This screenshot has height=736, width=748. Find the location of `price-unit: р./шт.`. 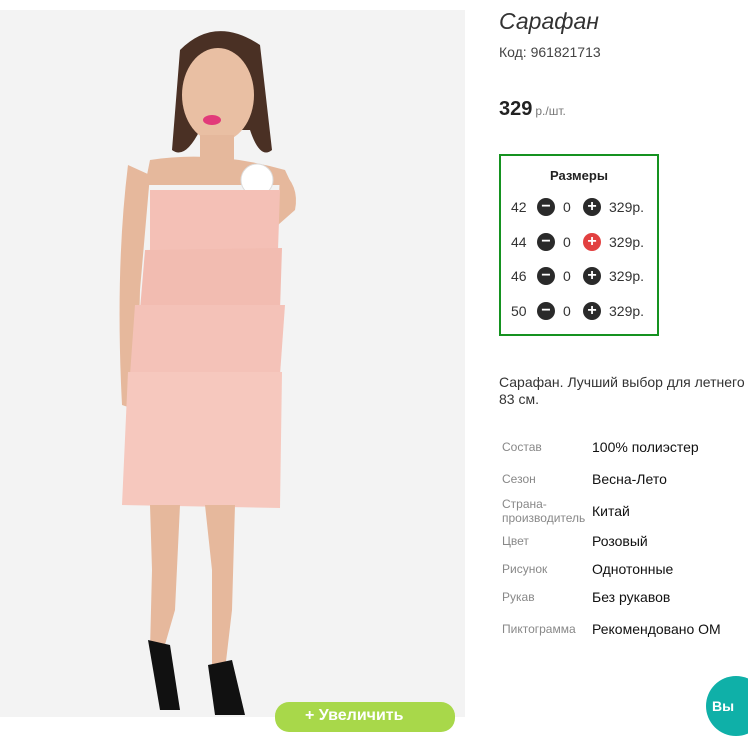

price-unit: р./шт. is located at coordinates (550, 111).